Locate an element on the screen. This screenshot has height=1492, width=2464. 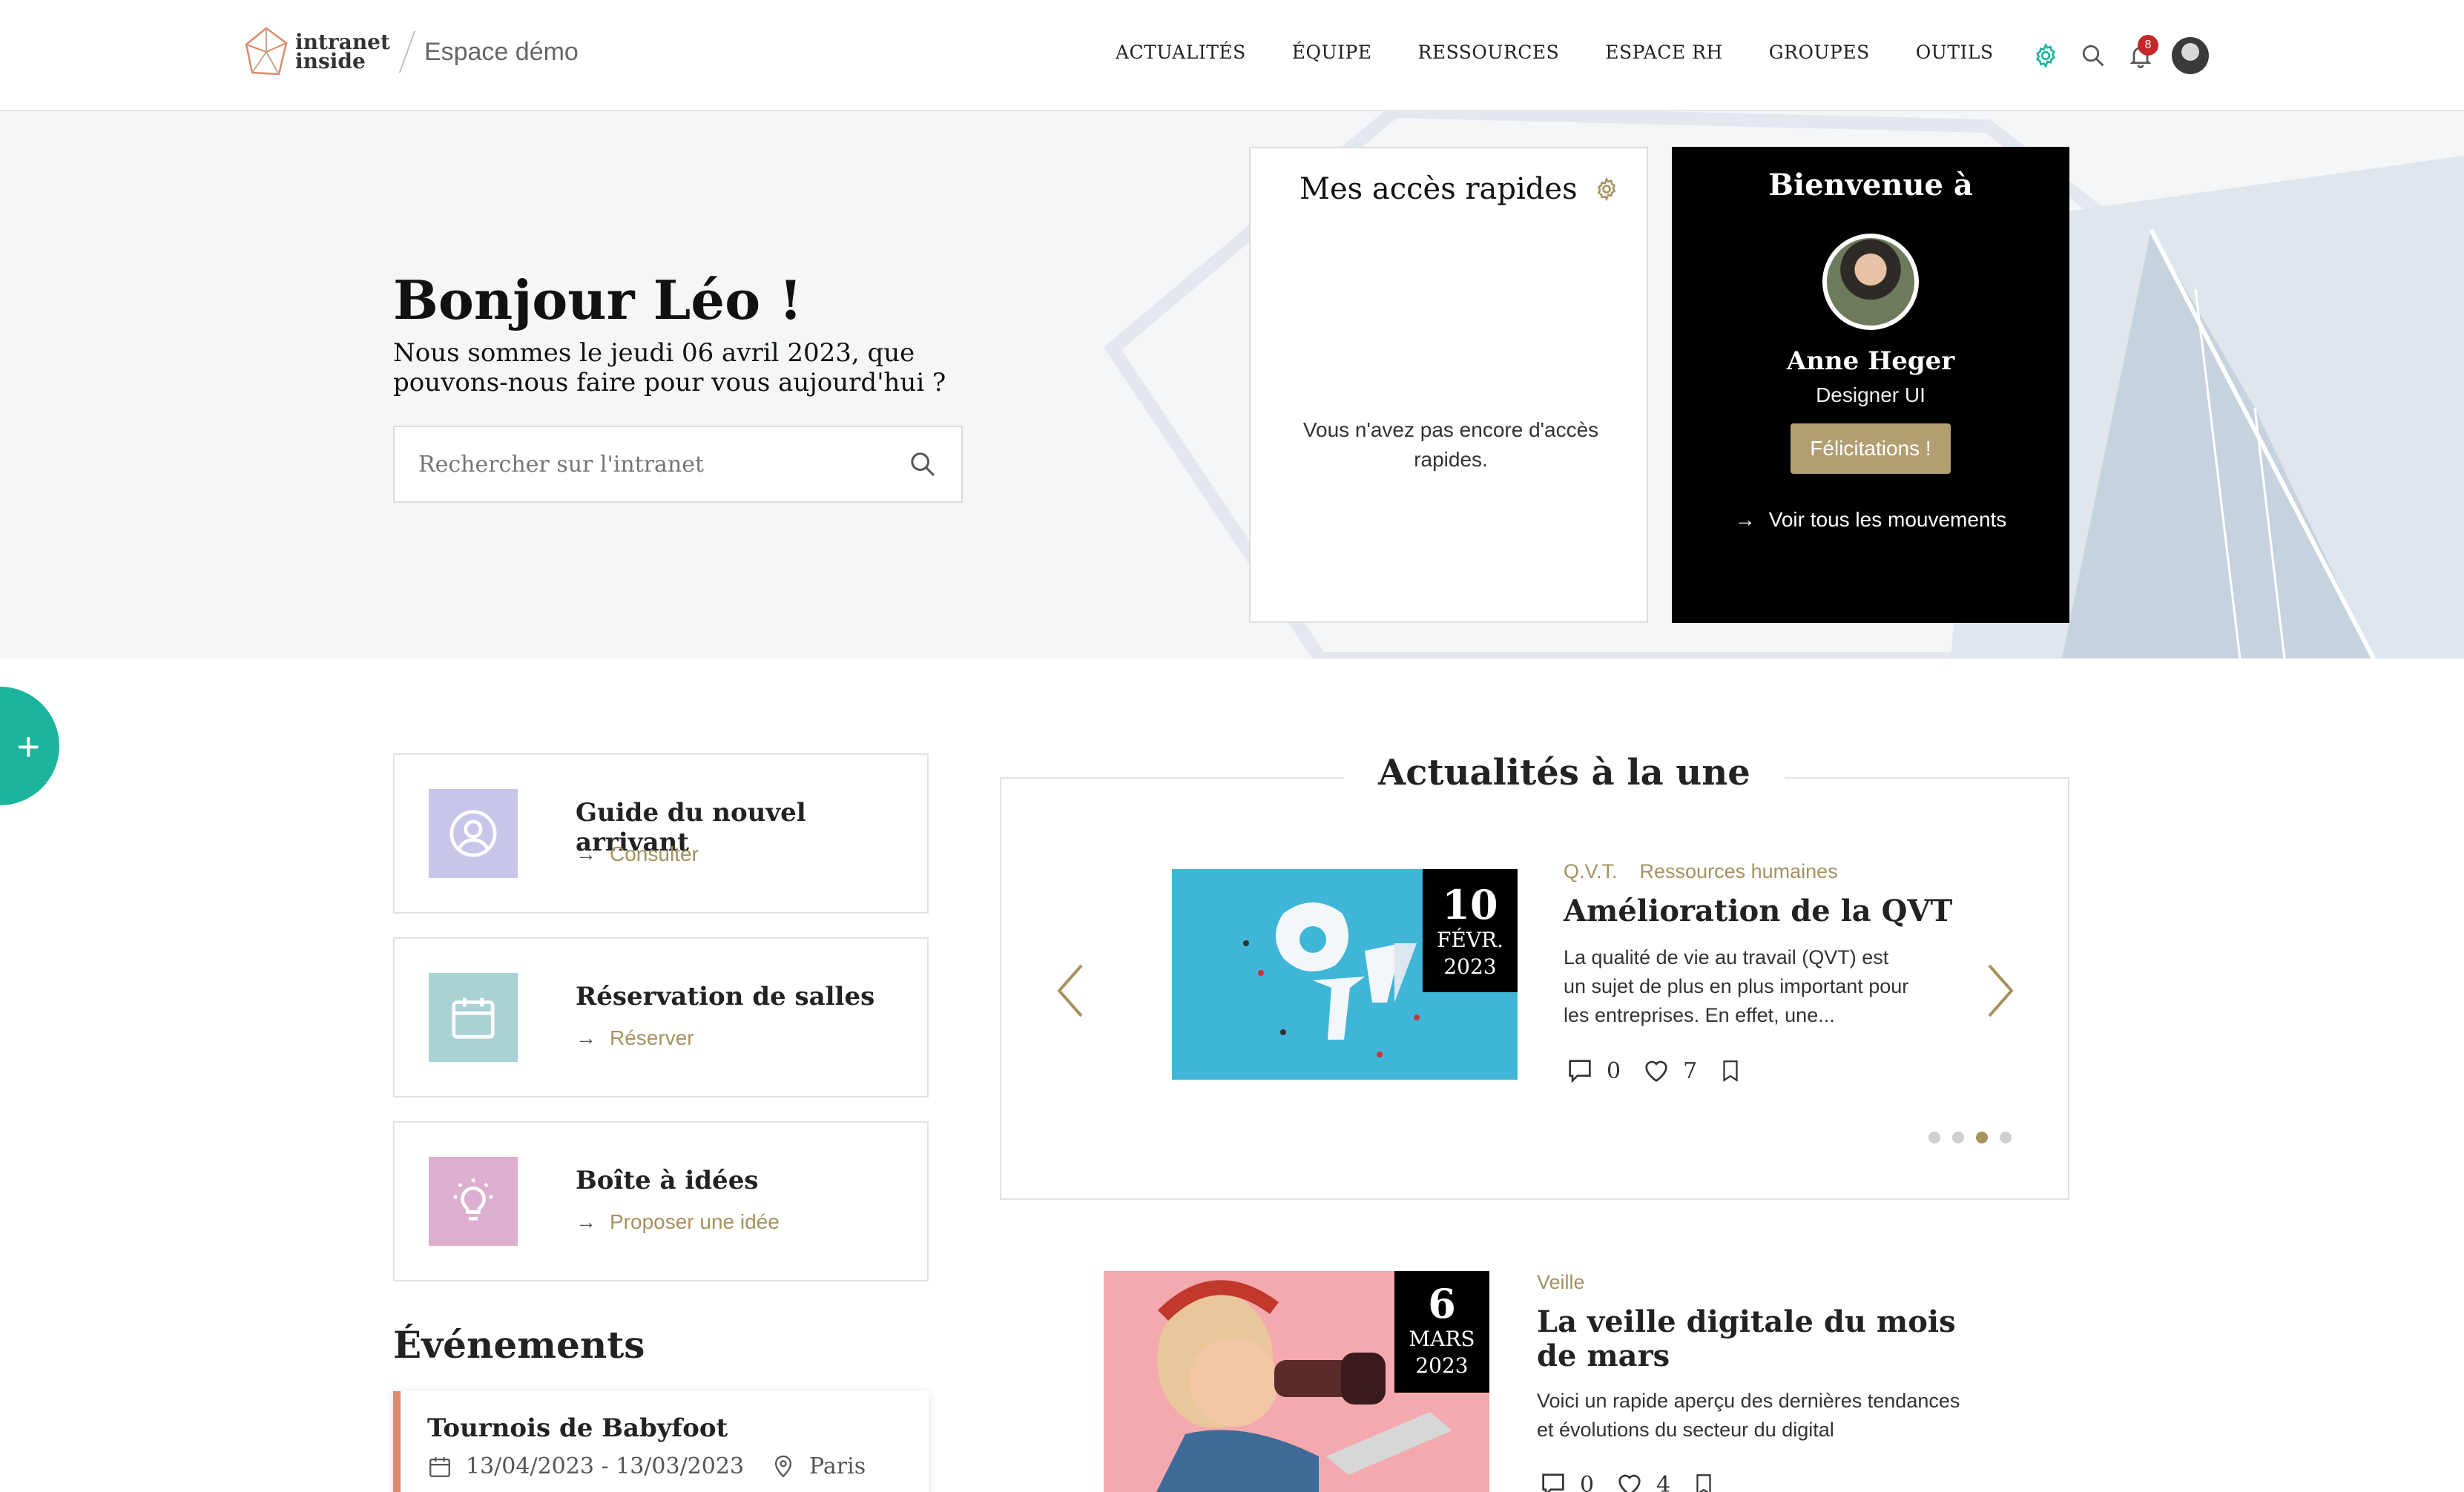
event-meta: 13/04/2023 - 13/03/2023 Paris is located at coordinates (647, 1466).